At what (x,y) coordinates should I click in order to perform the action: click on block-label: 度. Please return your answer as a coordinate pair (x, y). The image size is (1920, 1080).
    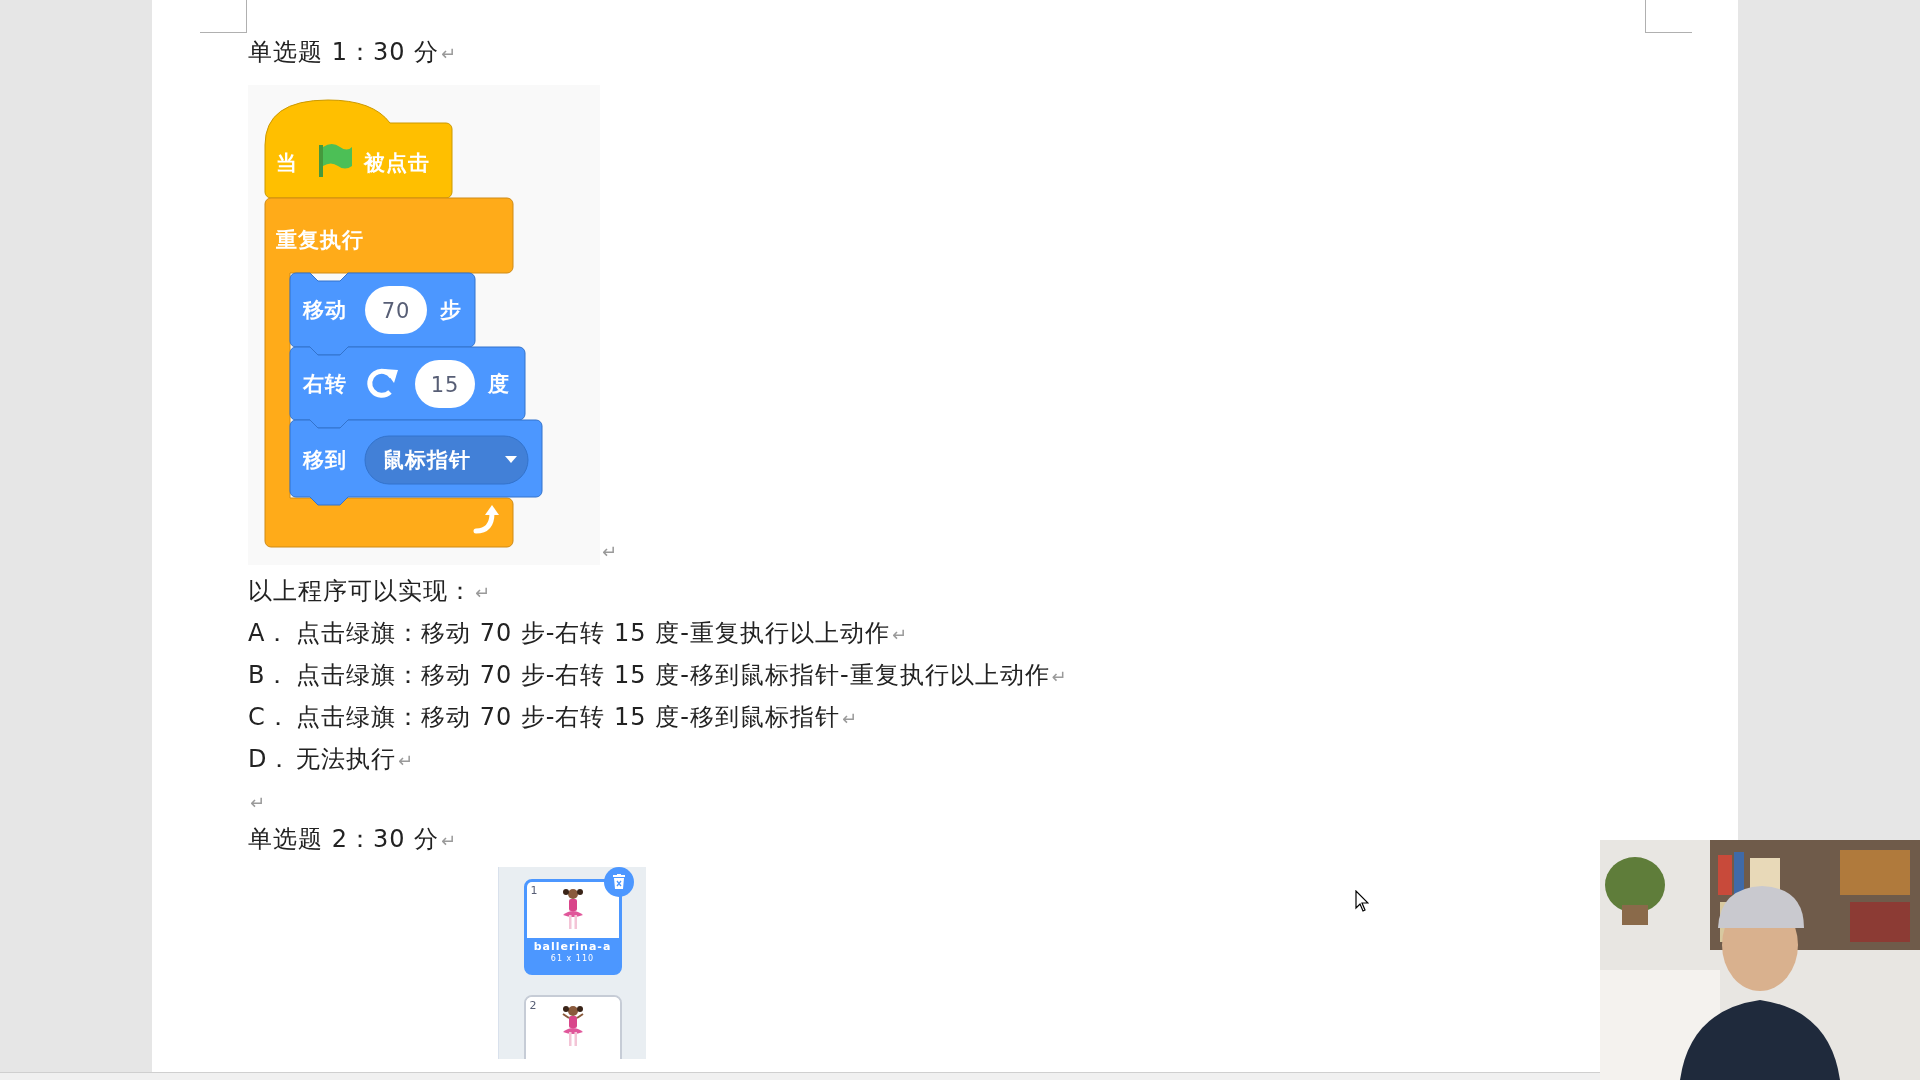
    Looking at the image, I should click on (499, 384).